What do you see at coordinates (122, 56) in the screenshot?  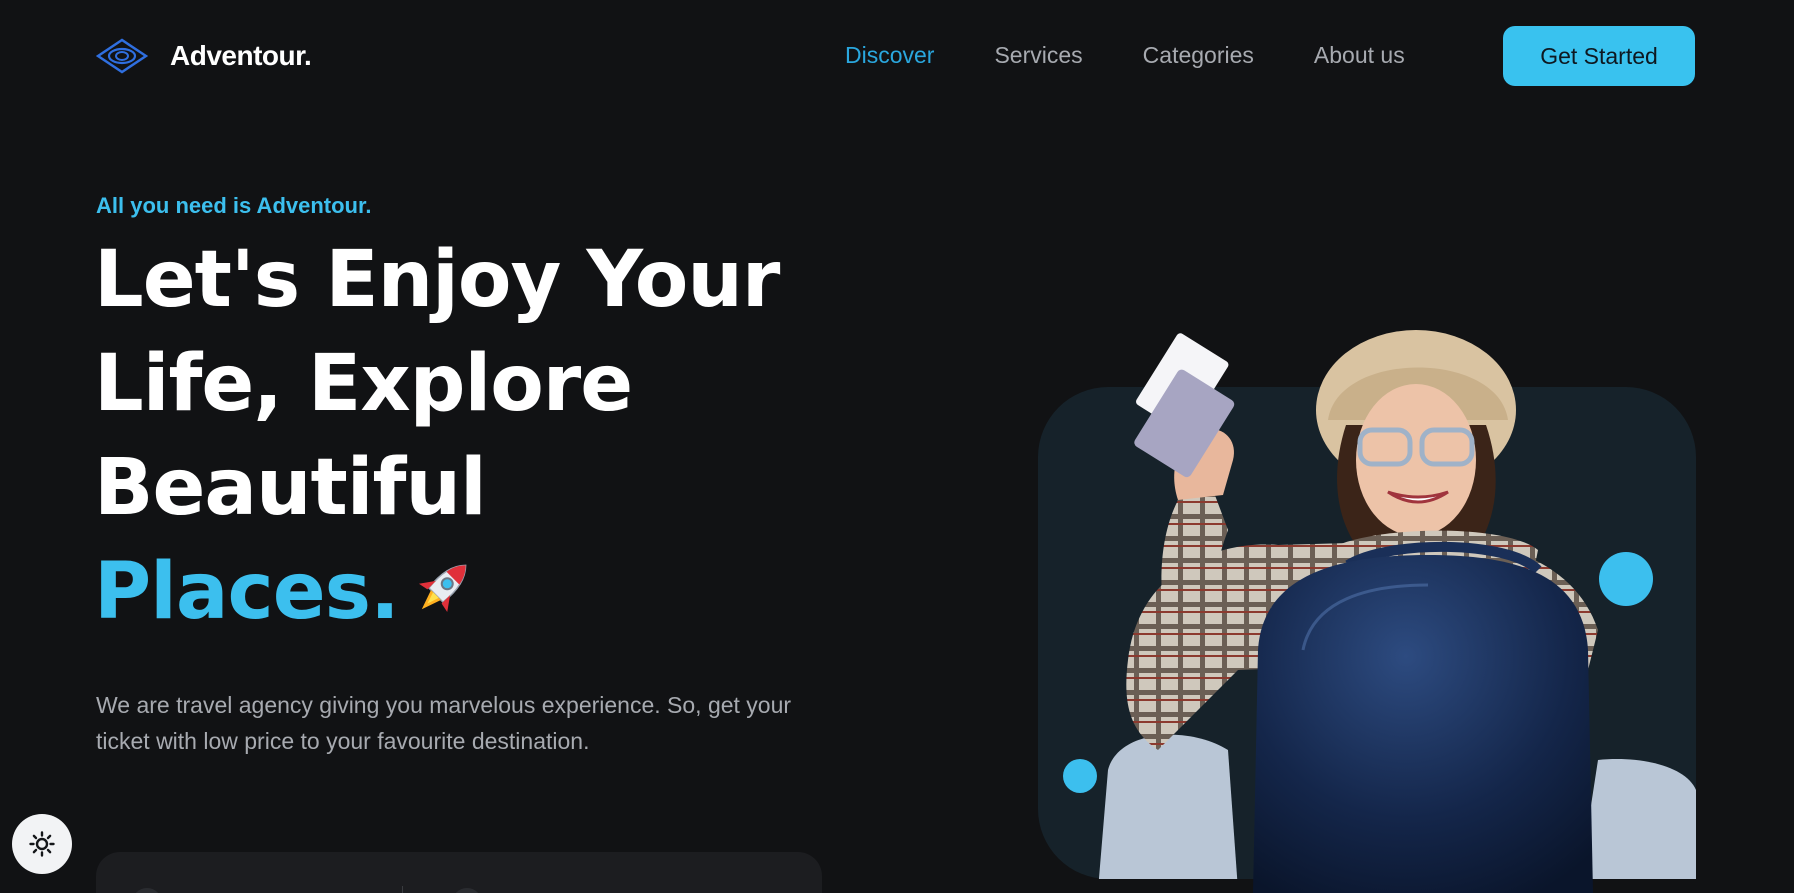 I see `diamond-eye-icon` at bounding box center [122, 56].